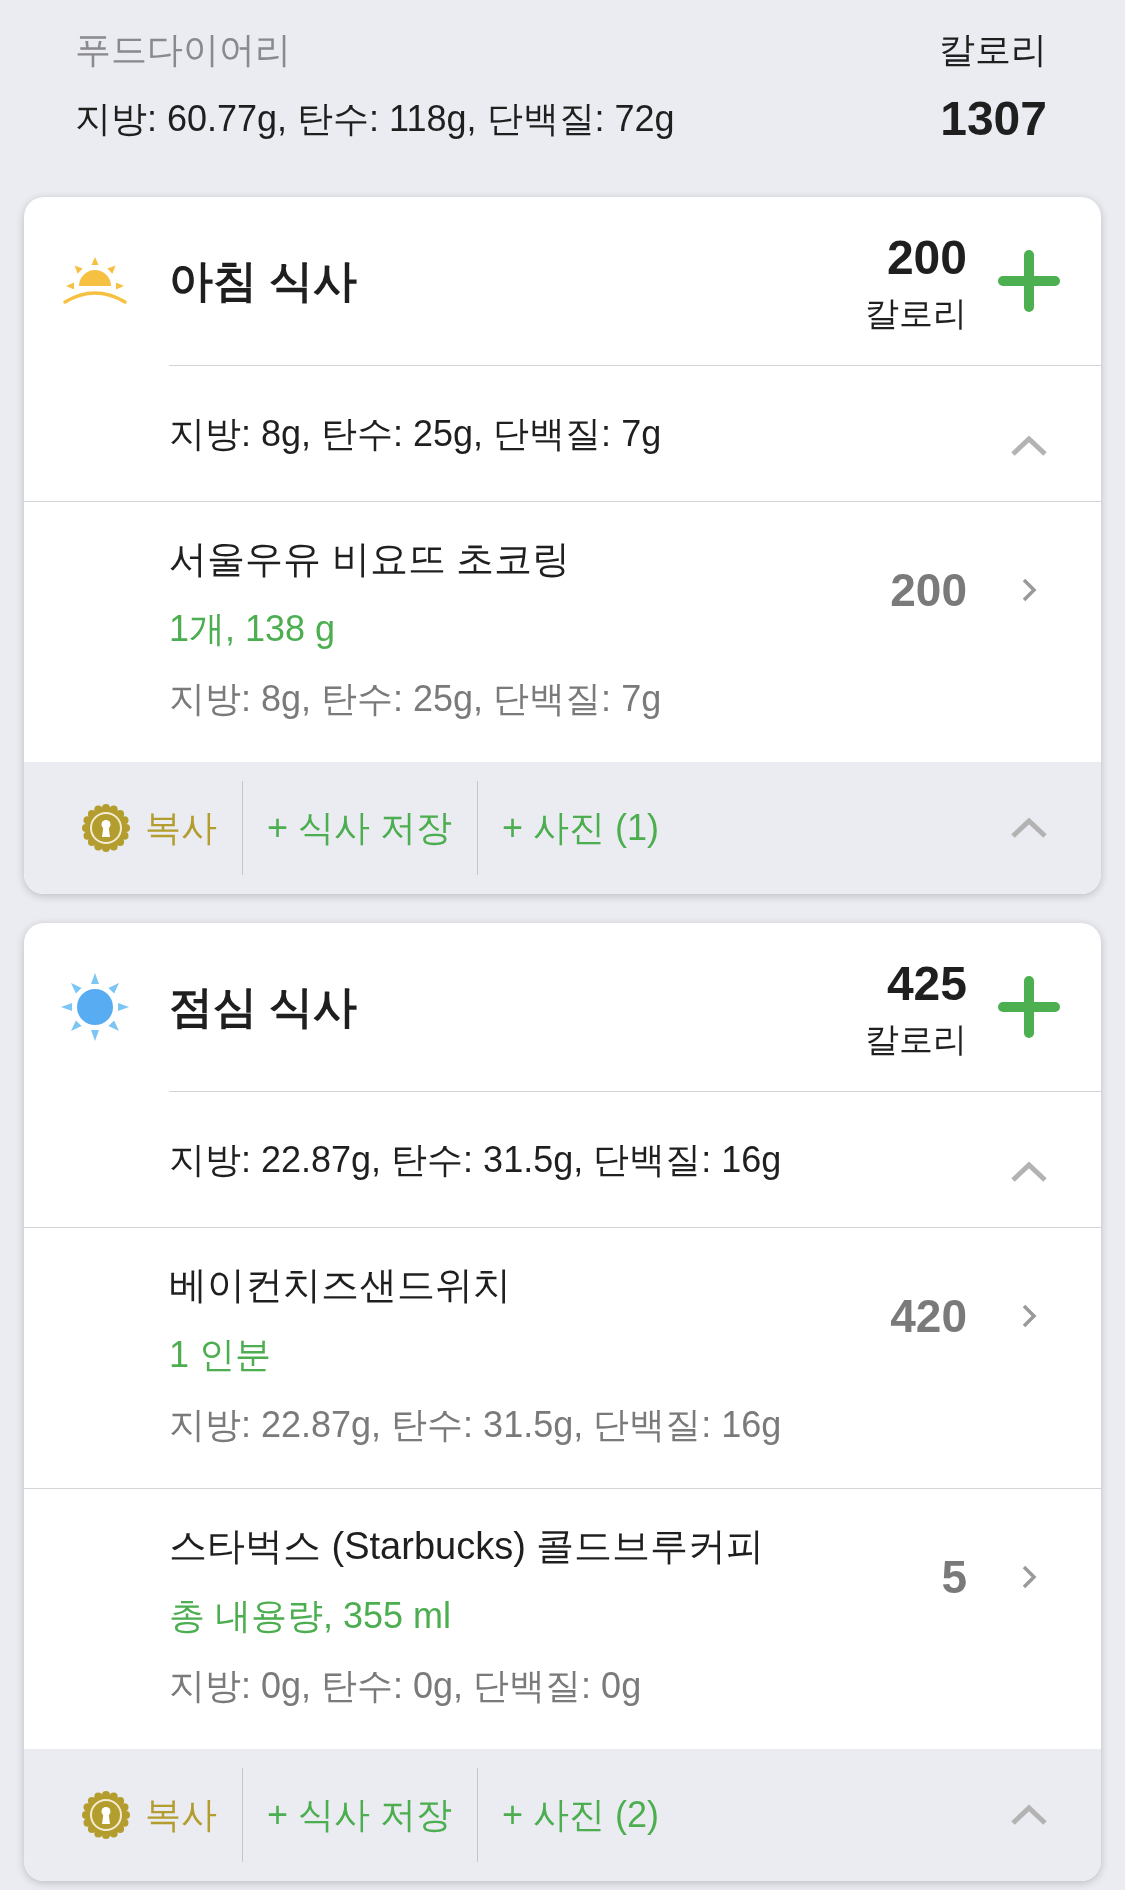  Describe the element at coordinates (405, 1686) in the screenshot. I see `food-macros: 지방: 0g, 탄수: 0g, 단백질: 0g` at that location.